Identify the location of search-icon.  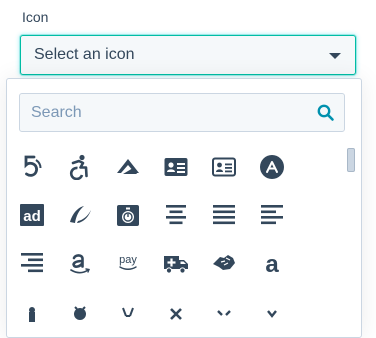
(326, 113).